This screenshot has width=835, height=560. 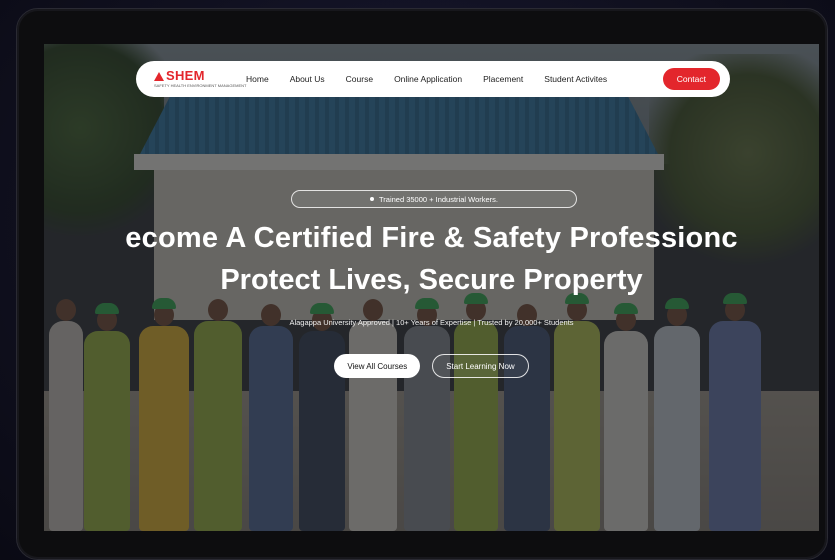 I want to click on nav-item-course: Course, so click(x=359, y=79).